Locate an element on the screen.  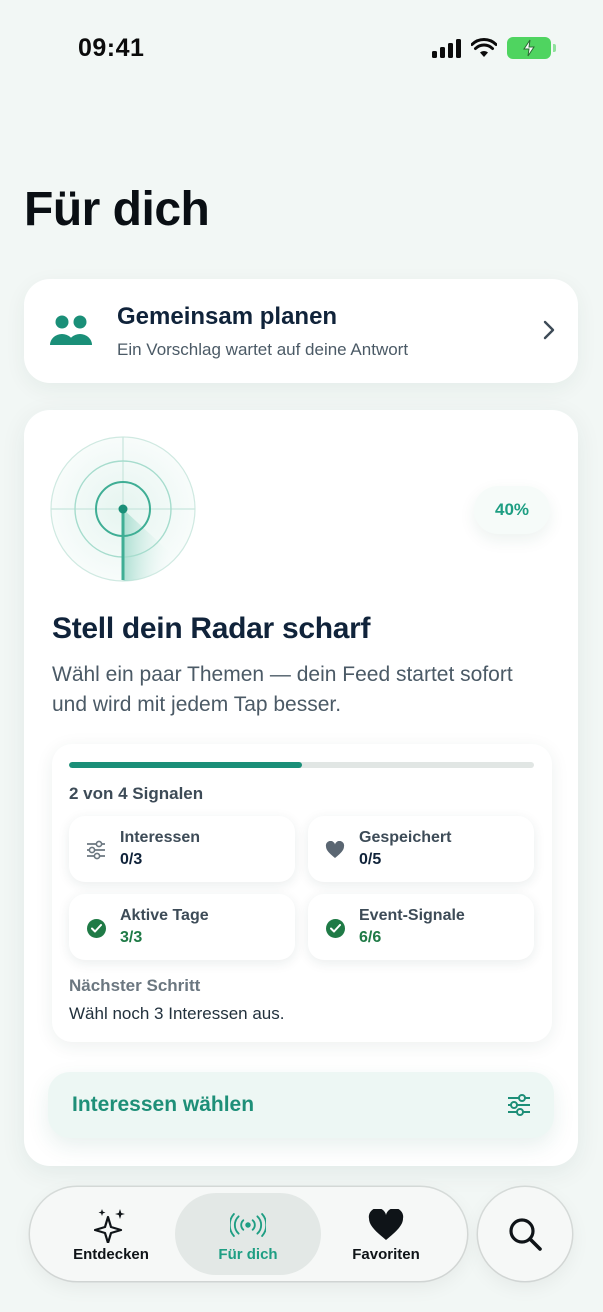
wifi-icon is located at coordinates (484, 47).